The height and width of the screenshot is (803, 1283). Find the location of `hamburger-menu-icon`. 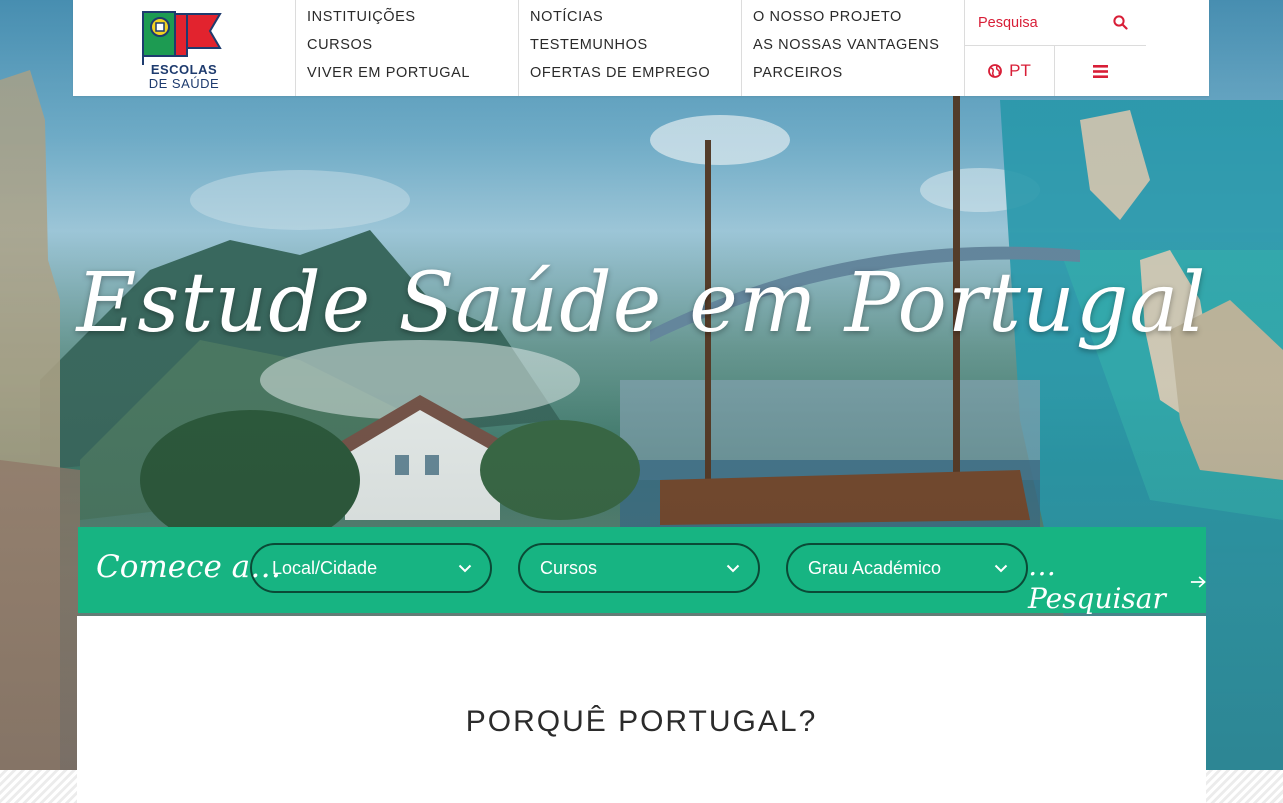

hamburger-menu-icon is located at coordinates (1100, 71).